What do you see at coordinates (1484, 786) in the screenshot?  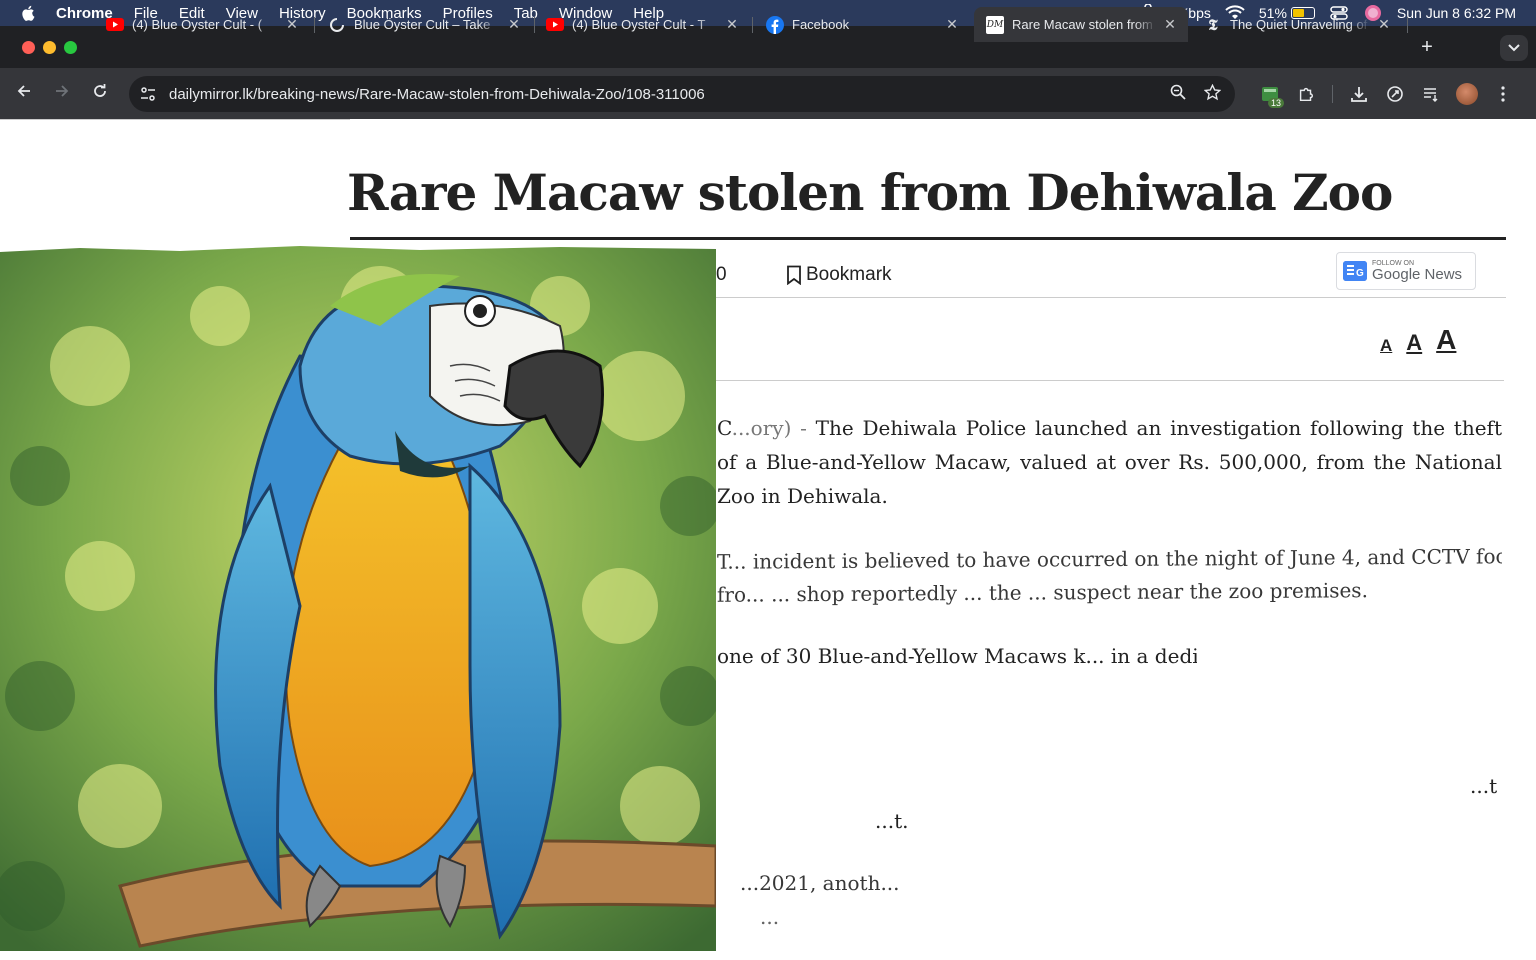 I see `torn-text-line: ...t` at bounding box center [1484, 786].